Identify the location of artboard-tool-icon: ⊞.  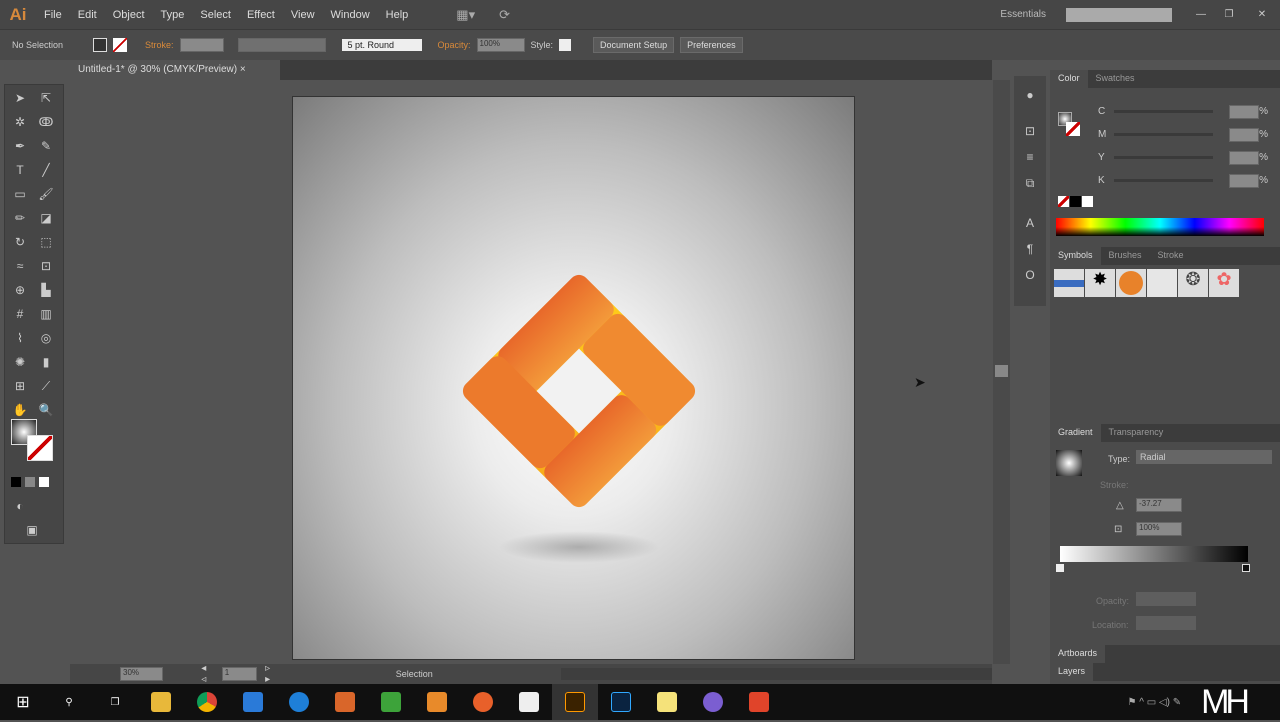
(20, 386).